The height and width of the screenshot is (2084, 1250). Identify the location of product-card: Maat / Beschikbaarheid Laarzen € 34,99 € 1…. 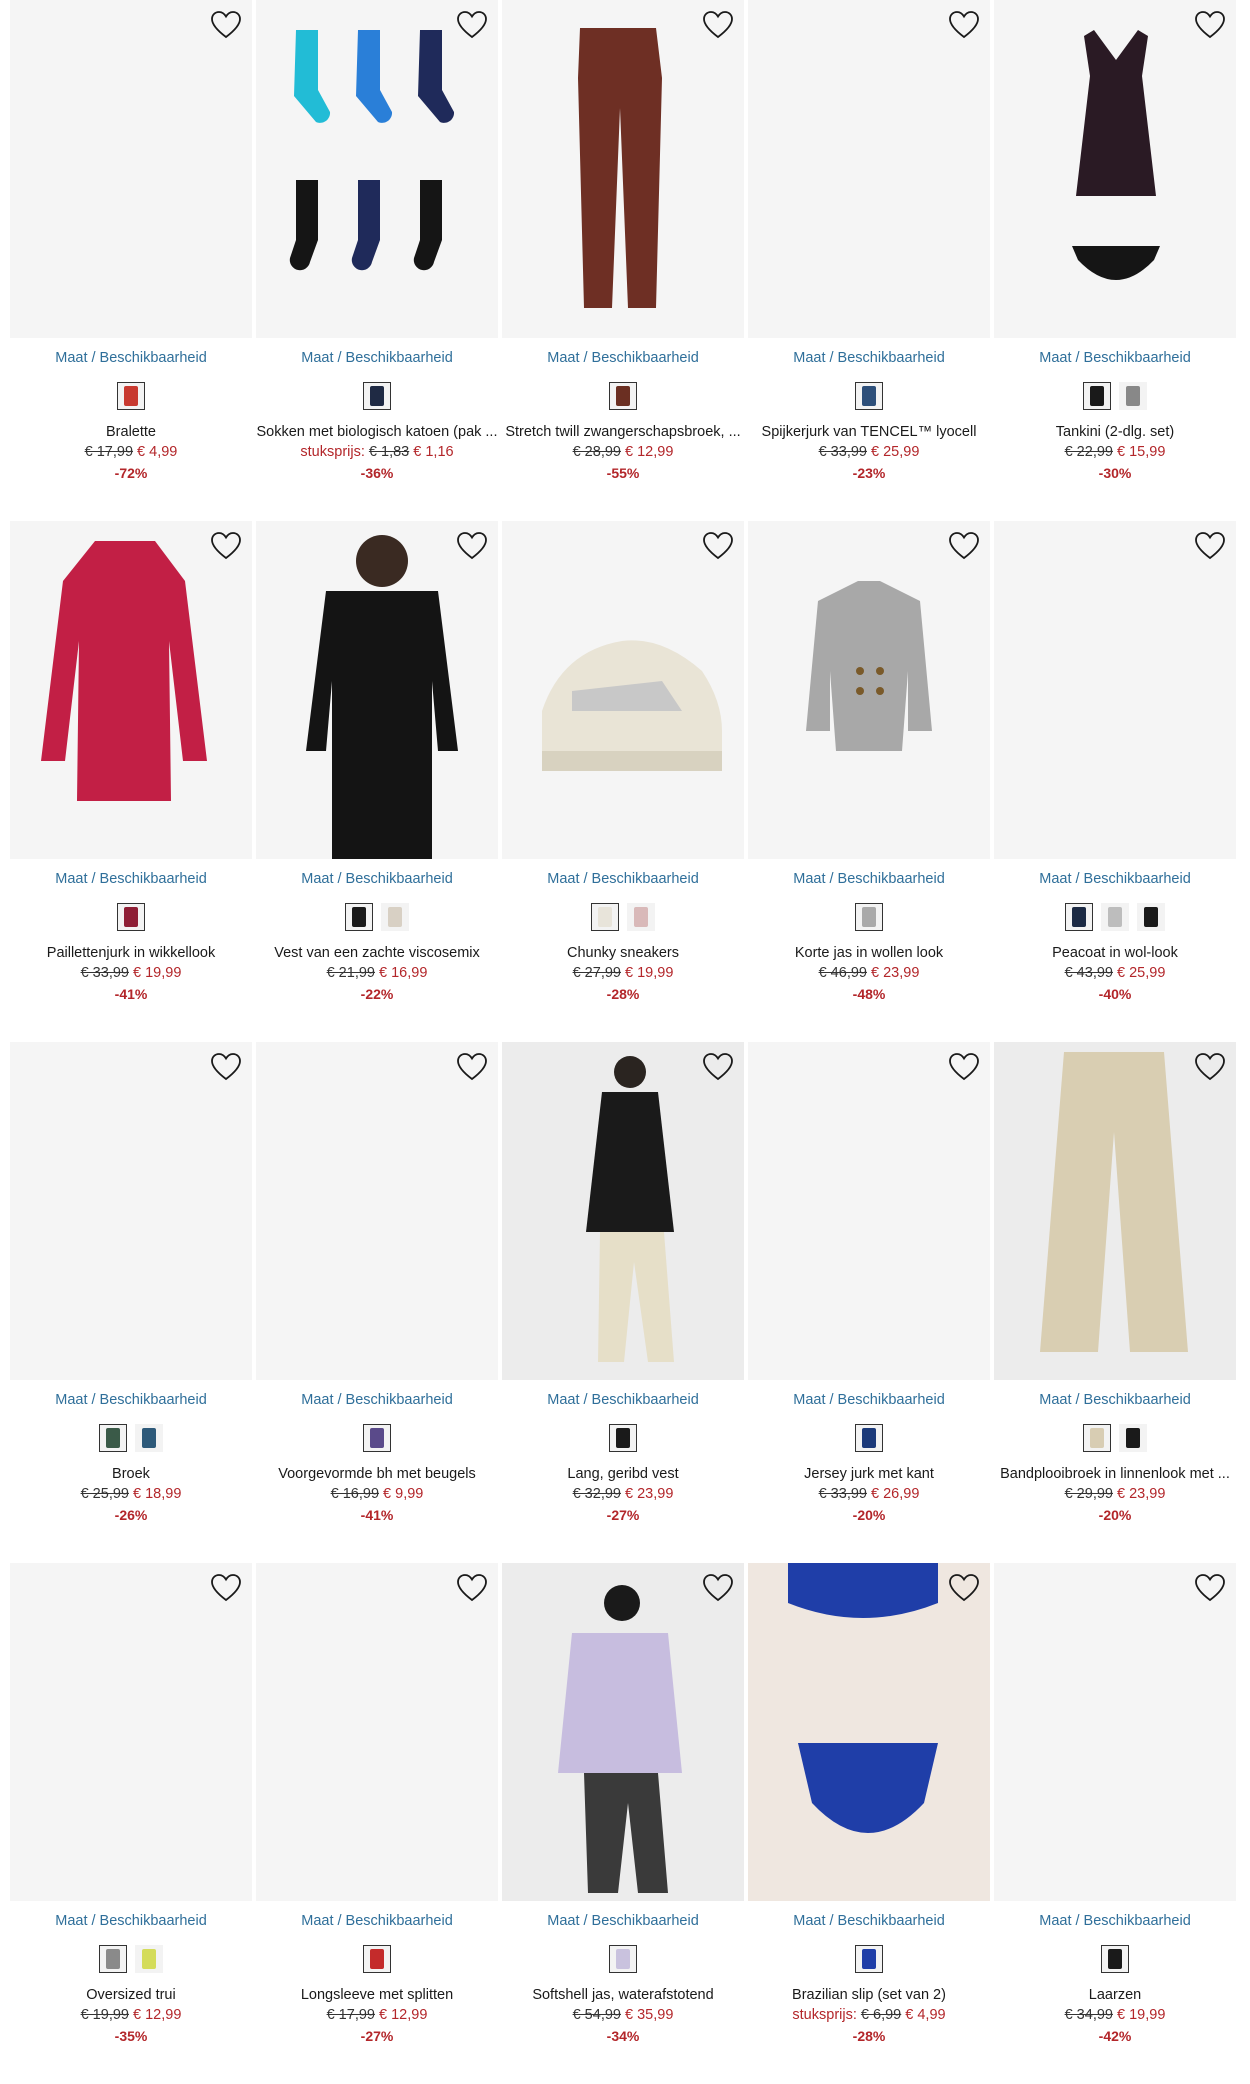
(1117, 1823).